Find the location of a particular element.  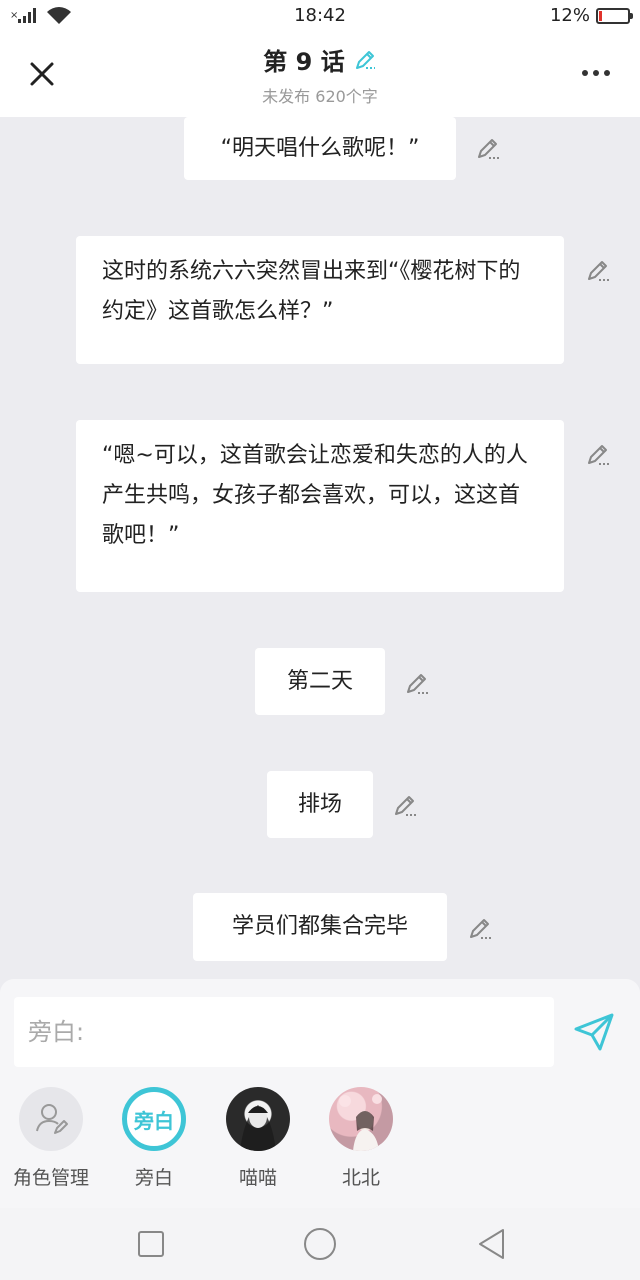

back-triangle-icon is located at coordinates (492, 1244).